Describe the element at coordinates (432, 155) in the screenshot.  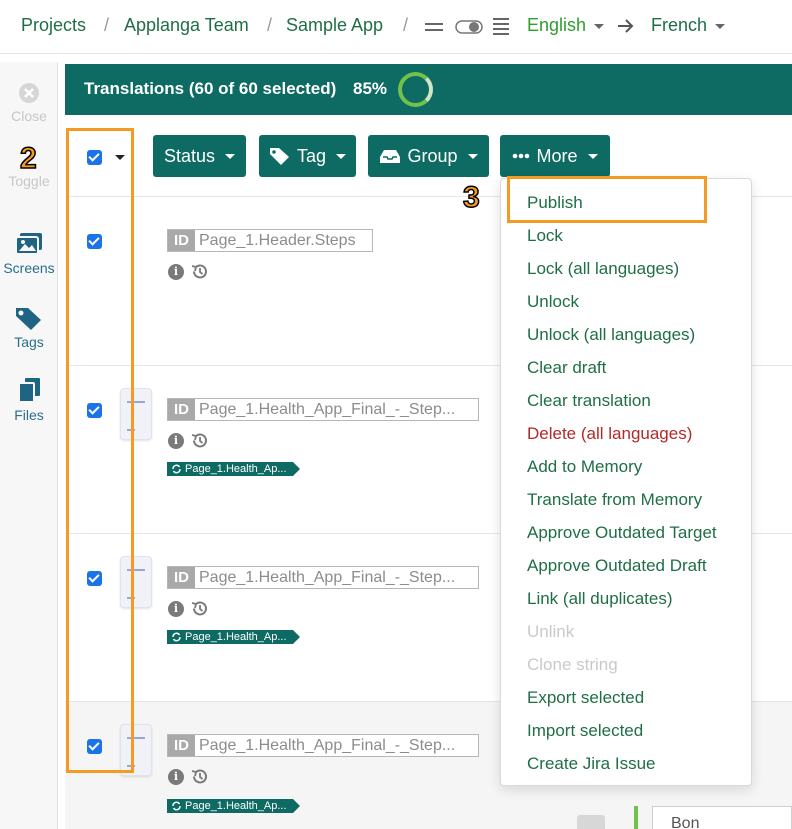
I see `group-button-label: Group` at that location.